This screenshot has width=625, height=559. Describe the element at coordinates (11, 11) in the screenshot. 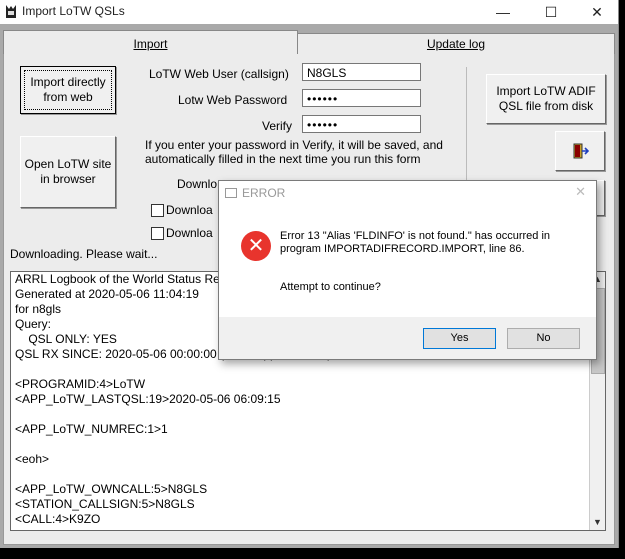

I see `app-icon` at that location.